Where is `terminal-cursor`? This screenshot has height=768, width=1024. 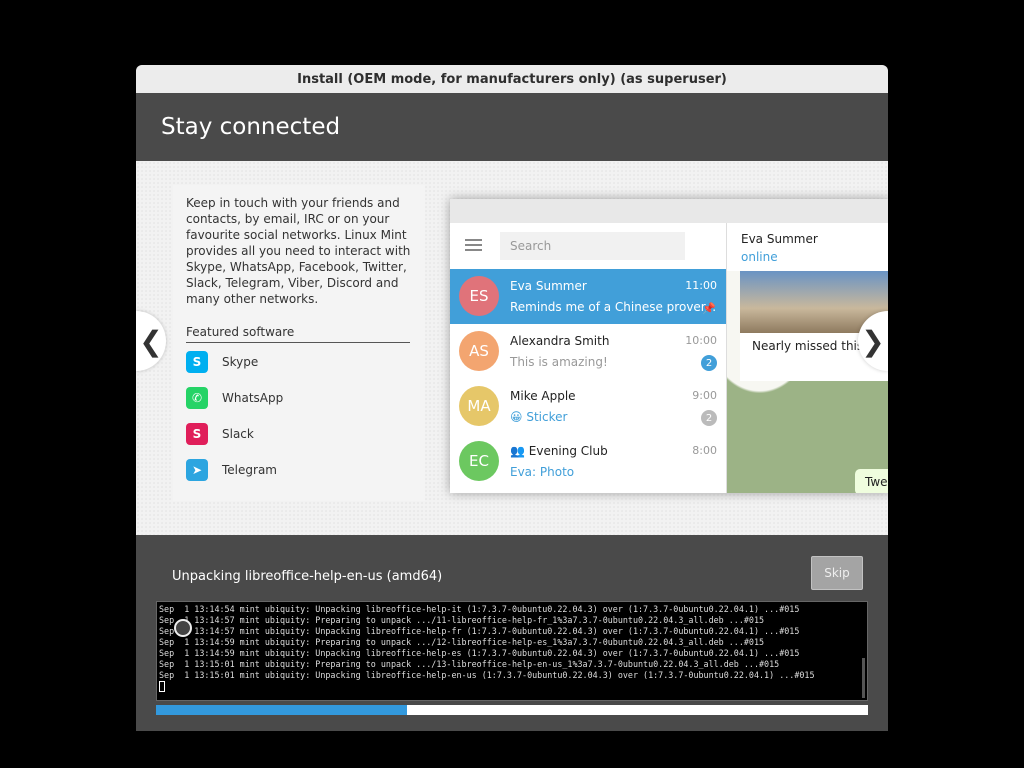 terminal-cursor is located at coordinates (162, 686).